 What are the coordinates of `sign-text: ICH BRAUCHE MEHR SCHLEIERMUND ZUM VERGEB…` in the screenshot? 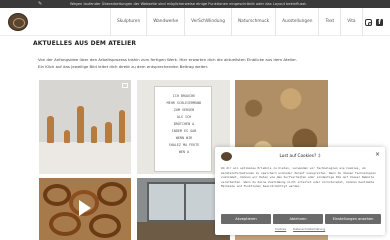 It's located at (184, 124).